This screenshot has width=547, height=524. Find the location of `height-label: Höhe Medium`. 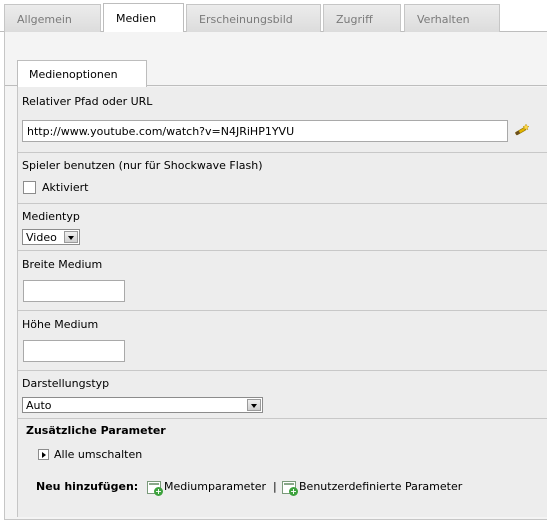

height-label: Höhe Medium is located at coordinates (60, 324).